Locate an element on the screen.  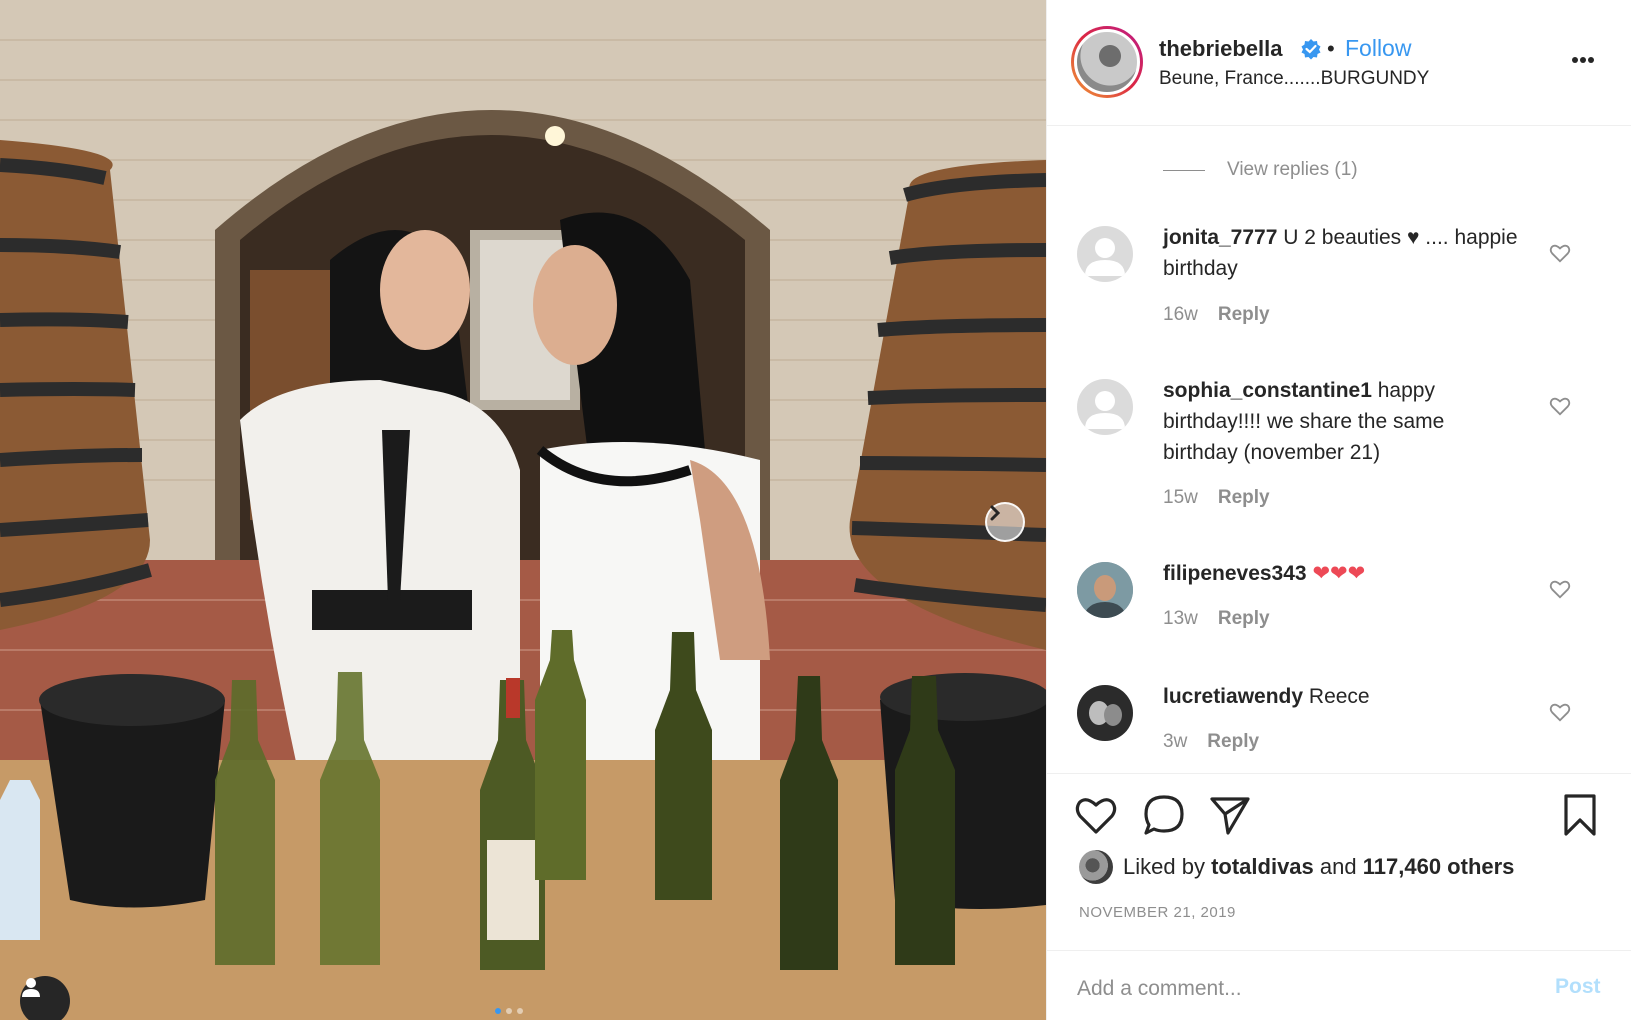
comment-meta: 3w Reply is located at coordinates (1211, 742).